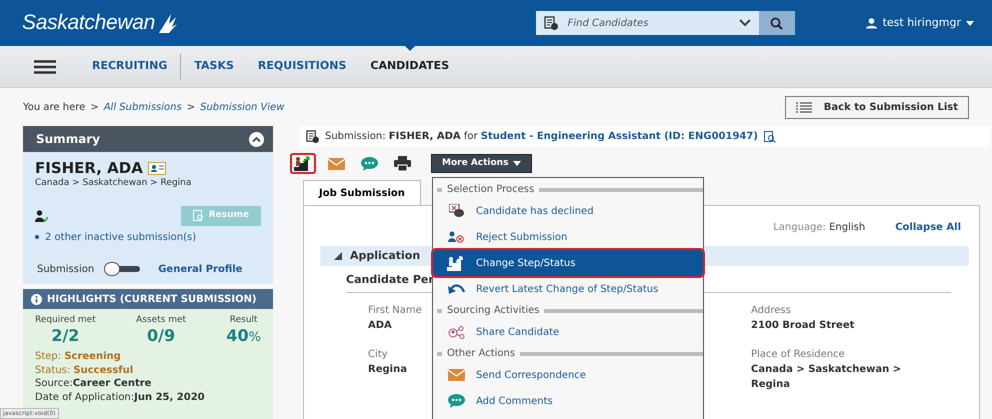 This screenshot has height=419, width=992. I want to click on language-label: Language: English, so click(819, 228).